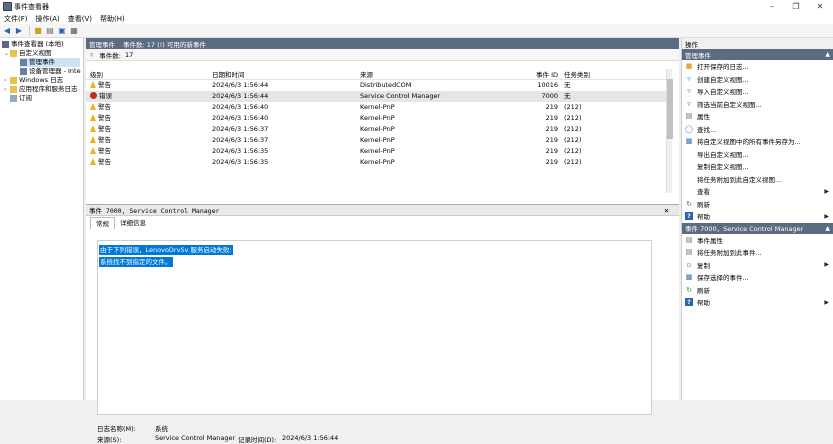  Describe the element at coordinates (689, 78) in the screenshot. I see `filter-create-icon: ▿` at that location.